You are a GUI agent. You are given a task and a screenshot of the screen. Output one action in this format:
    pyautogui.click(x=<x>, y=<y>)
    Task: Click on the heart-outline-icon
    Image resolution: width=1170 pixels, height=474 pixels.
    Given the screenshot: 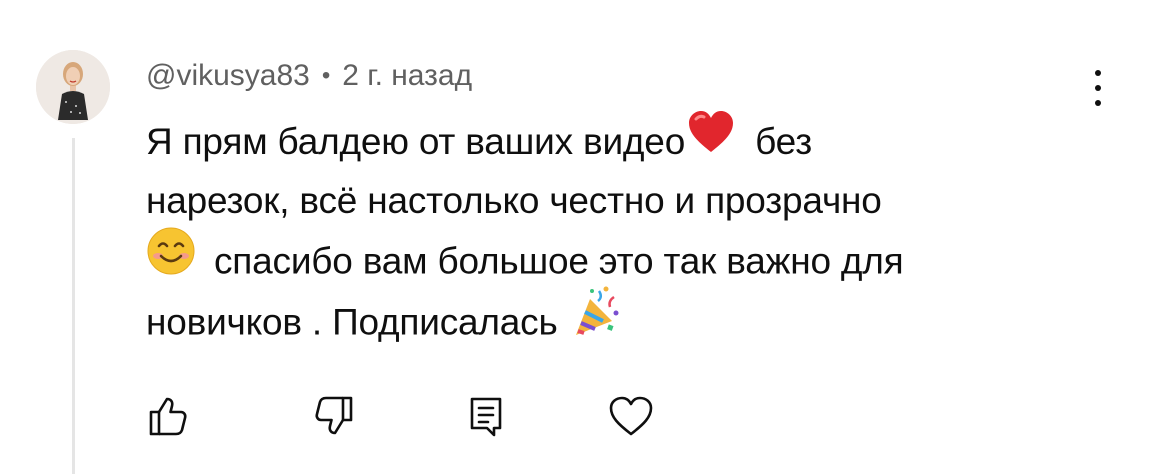 What is the action you would take?
    pyautogui.click(x=631, y=416)
    